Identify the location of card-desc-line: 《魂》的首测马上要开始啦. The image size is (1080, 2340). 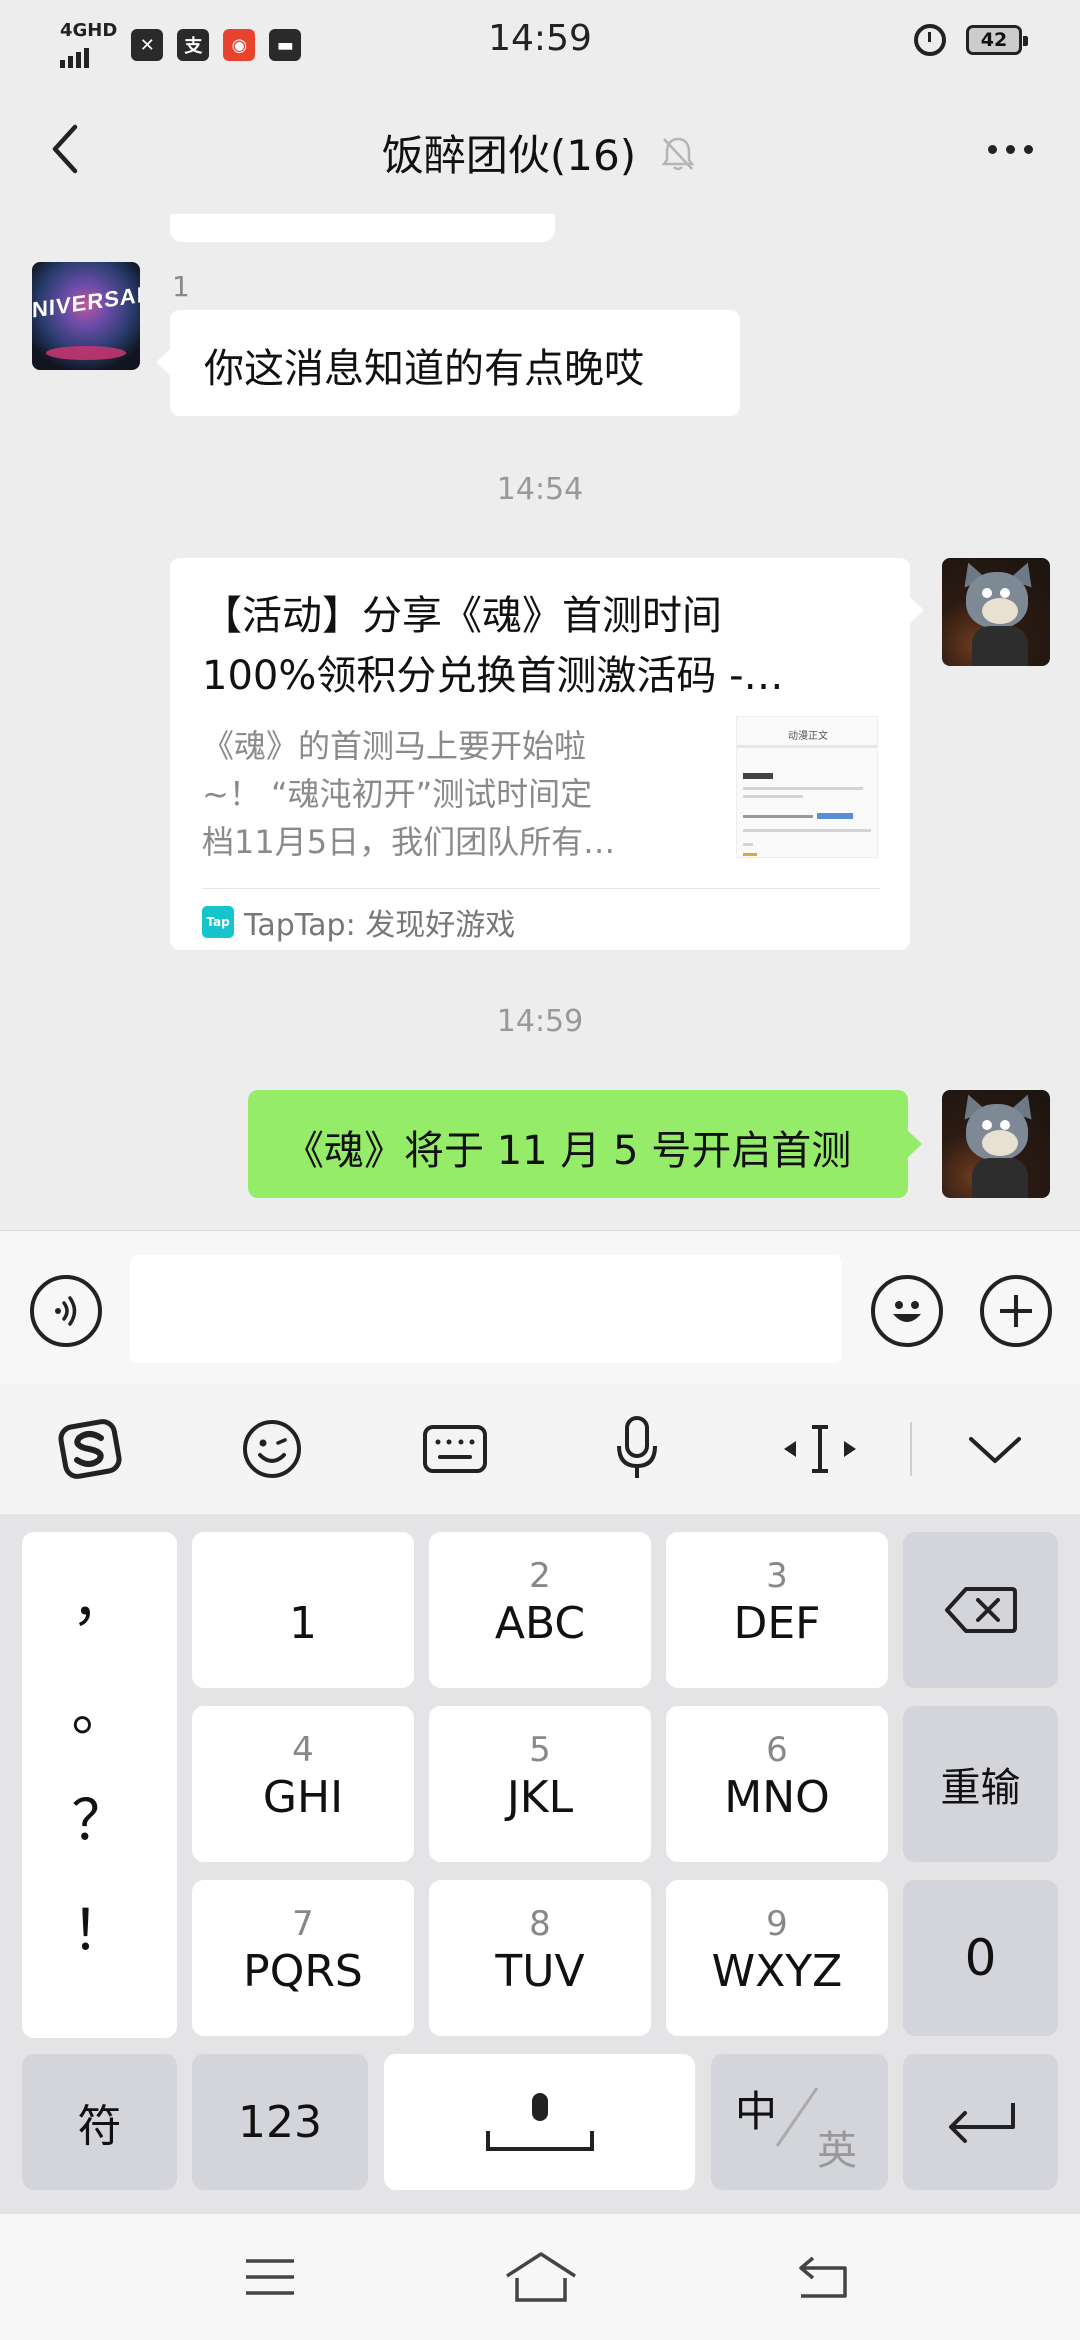
(394, 746).